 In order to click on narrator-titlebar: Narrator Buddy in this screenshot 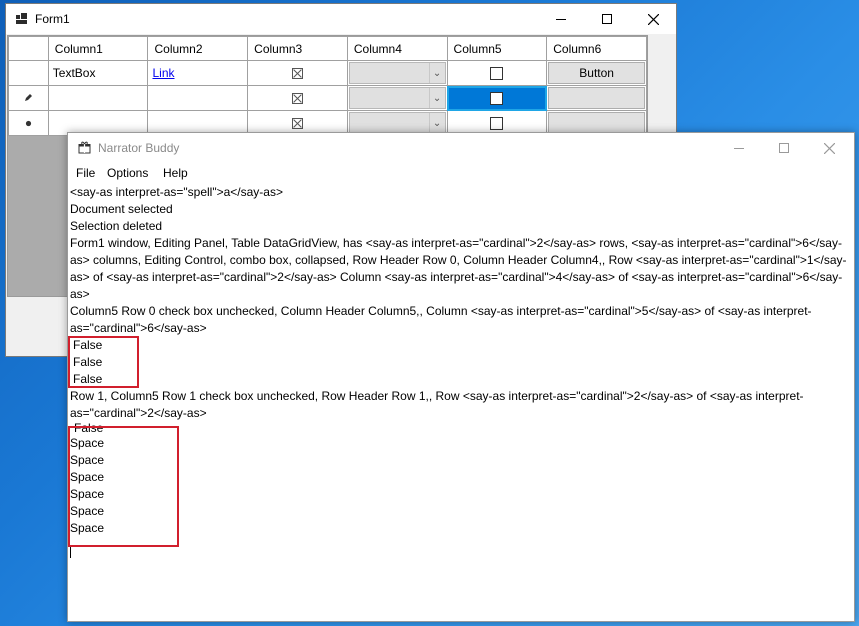, I will do `click(461, 148)`.